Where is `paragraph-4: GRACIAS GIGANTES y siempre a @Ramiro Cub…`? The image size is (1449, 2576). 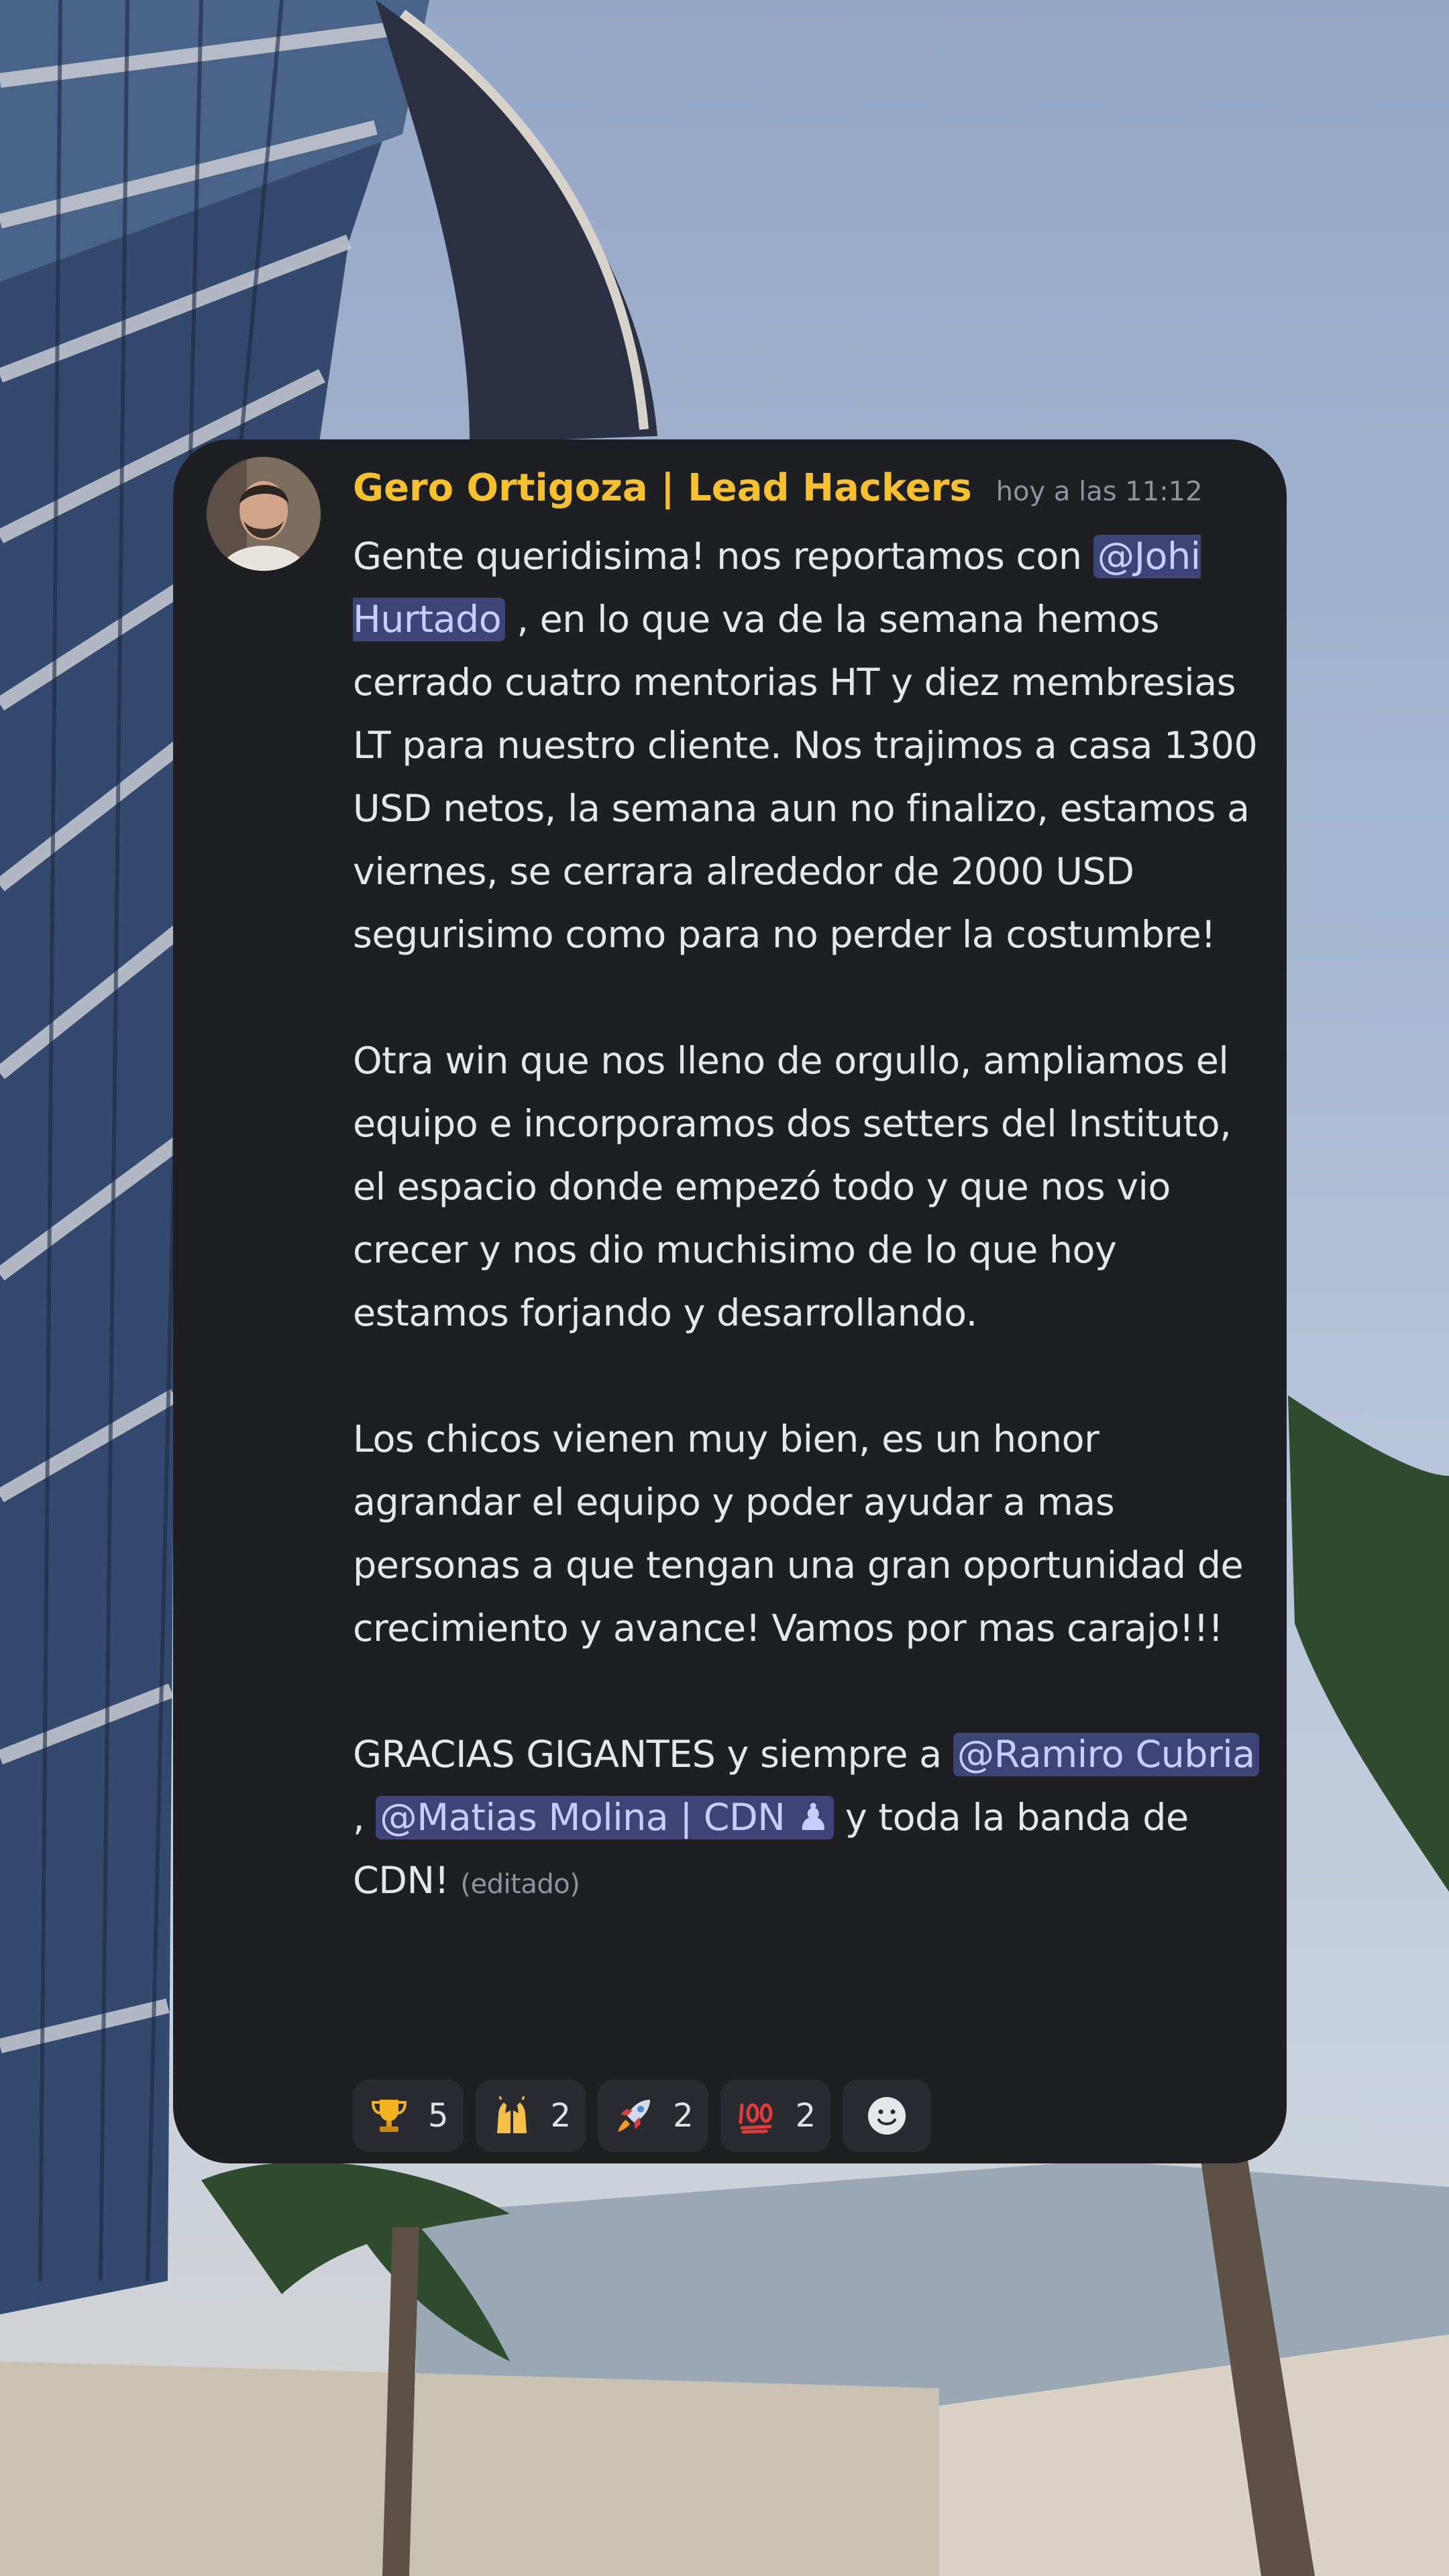
paragraph-4: GRACIAS GIGANTES y siempre a @Ramiro Cub… is located at coordinates (813, 1819).